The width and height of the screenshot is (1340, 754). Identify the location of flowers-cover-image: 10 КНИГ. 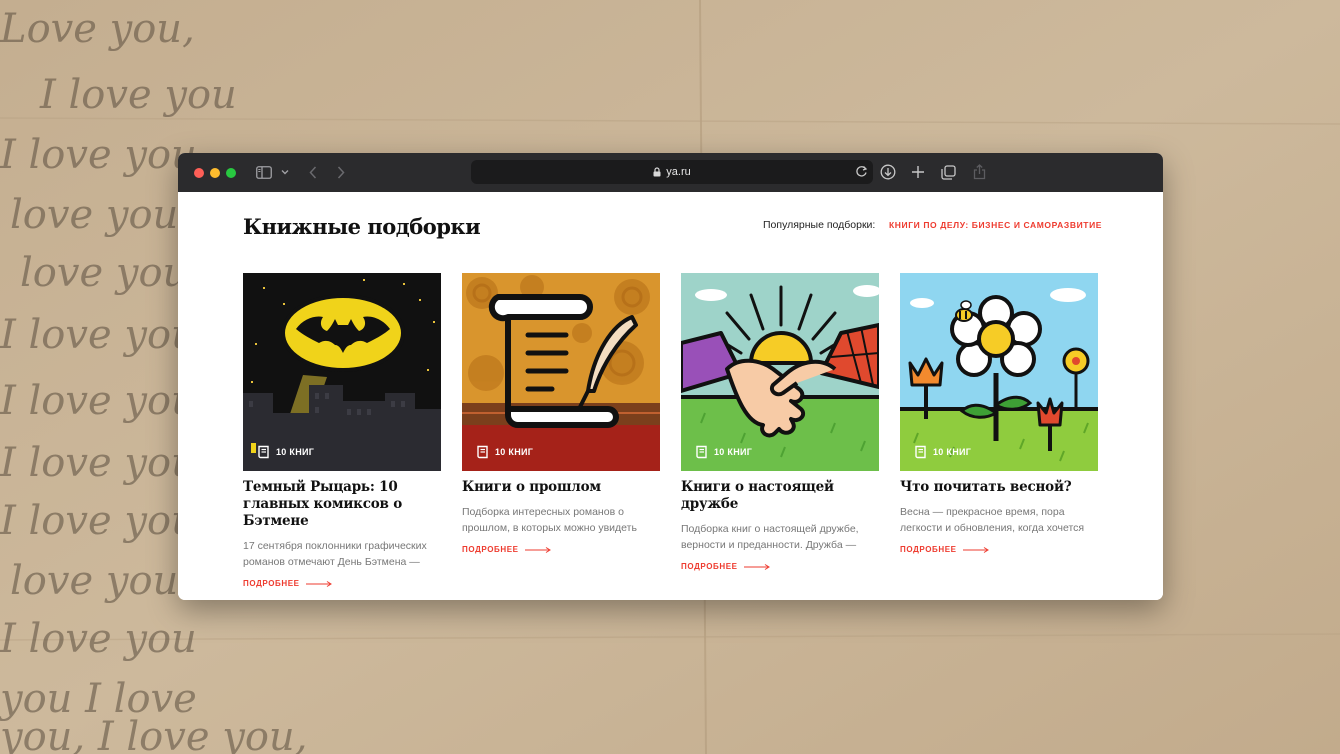
(999, 372).